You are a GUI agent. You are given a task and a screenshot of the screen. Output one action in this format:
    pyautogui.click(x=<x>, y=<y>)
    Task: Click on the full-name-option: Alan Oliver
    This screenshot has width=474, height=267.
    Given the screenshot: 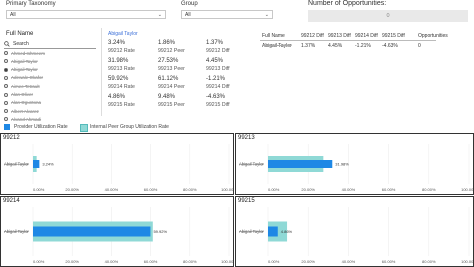 What is the action you would take?
    pyautogui.click(x=18, y=95)
    